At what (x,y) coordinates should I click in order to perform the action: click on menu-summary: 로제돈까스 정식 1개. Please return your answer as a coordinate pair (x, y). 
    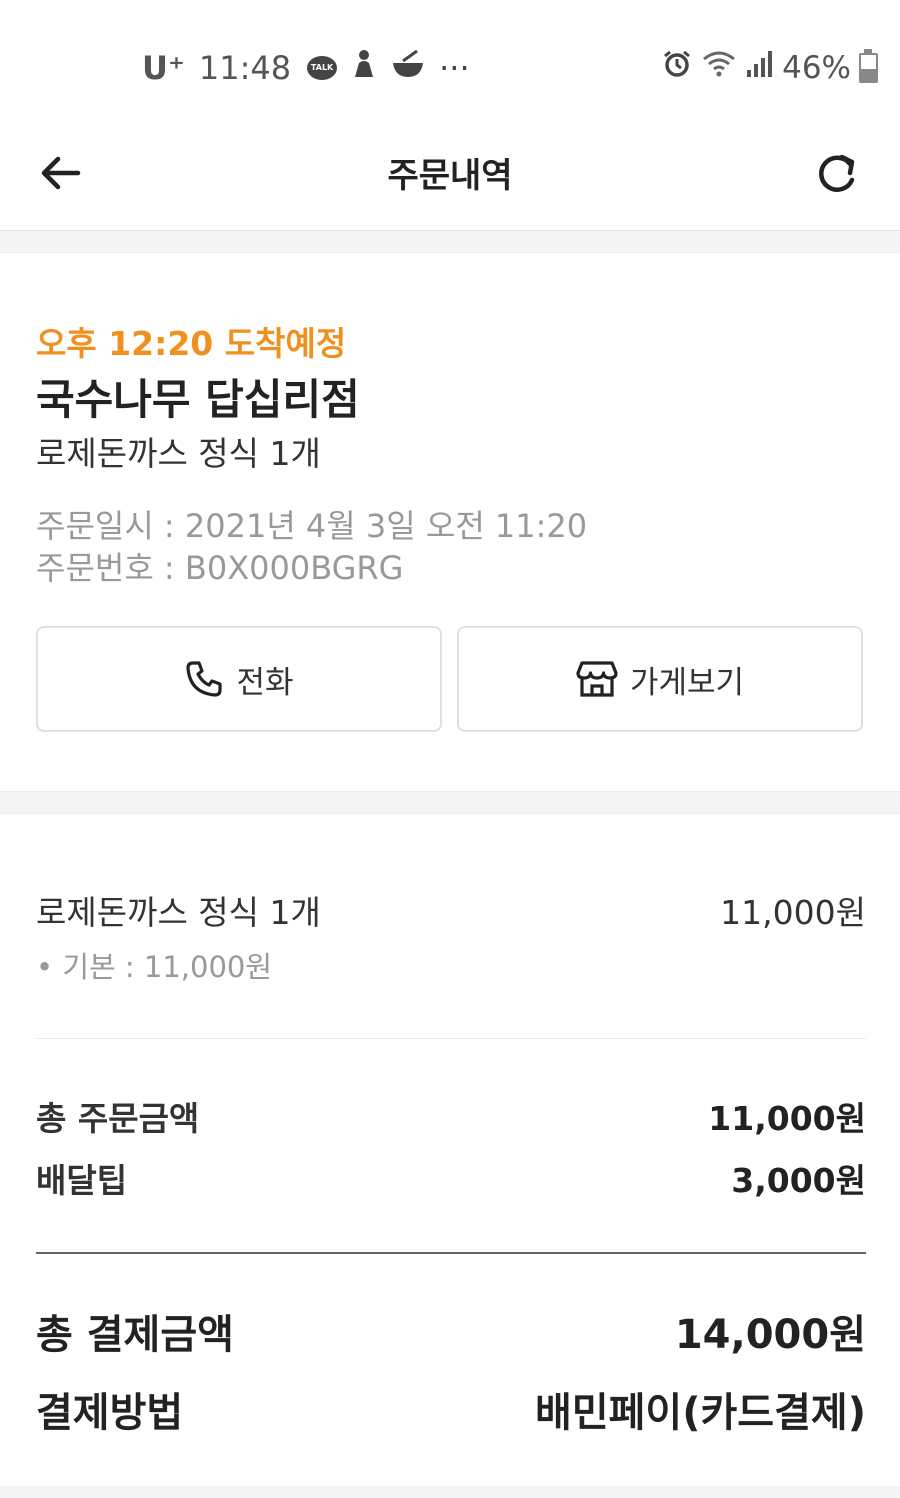
    Looking at the image, I should click on (178, 453).